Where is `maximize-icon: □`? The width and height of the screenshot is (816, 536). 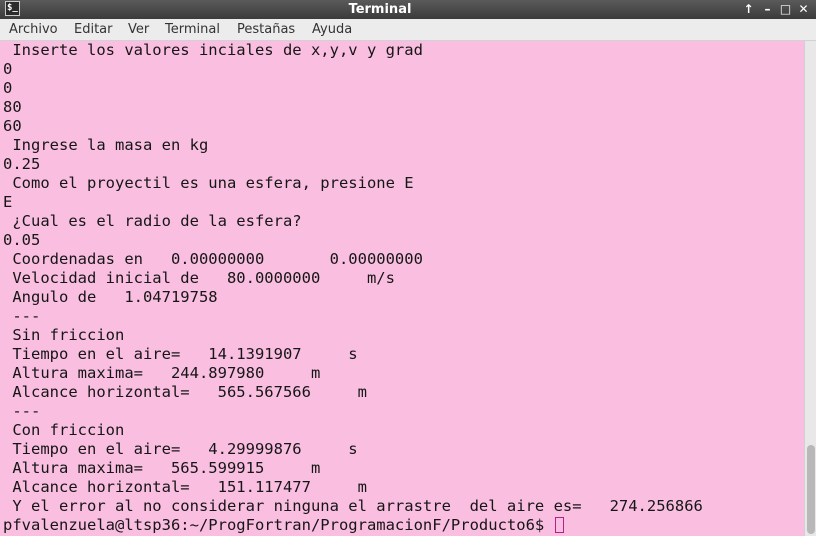
maximize-icon: □ is located at coordinates (785, 9).